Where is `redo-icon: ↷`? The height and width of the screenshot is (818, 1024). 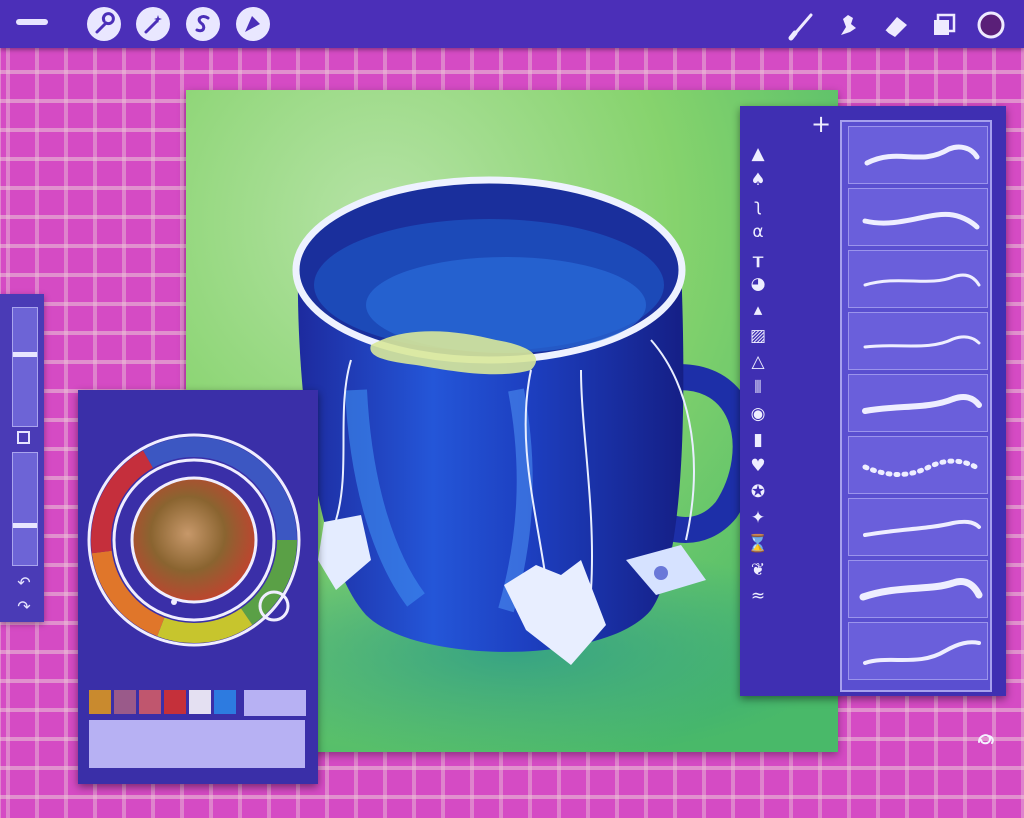
redo-icon: ↷ is located at coordinates (24, 606).